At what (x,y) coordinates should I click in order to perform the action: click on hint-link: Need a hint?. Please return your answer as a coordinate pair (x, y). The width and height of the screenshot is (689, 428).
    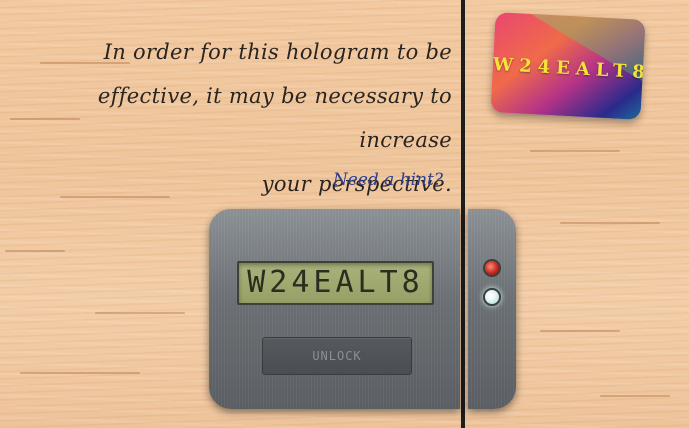
    Looking at the image, I should click on (371, 180).